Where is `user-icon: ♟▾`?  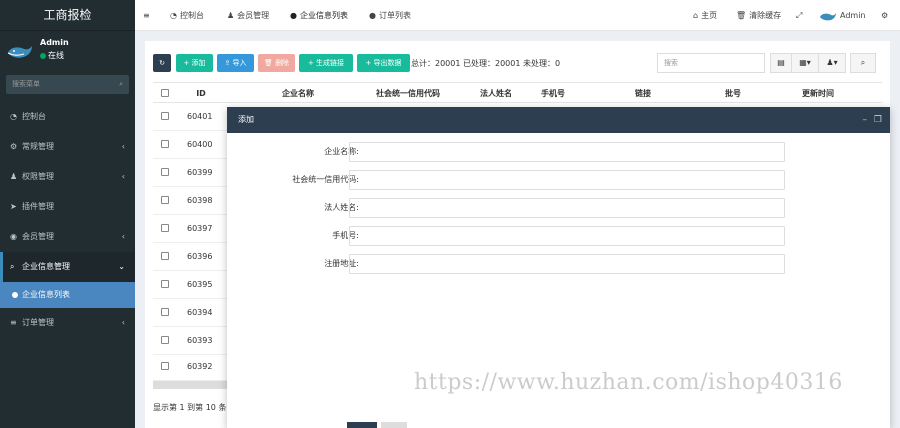
user-icon: ♟▾ is located at coordinates (832, 62).